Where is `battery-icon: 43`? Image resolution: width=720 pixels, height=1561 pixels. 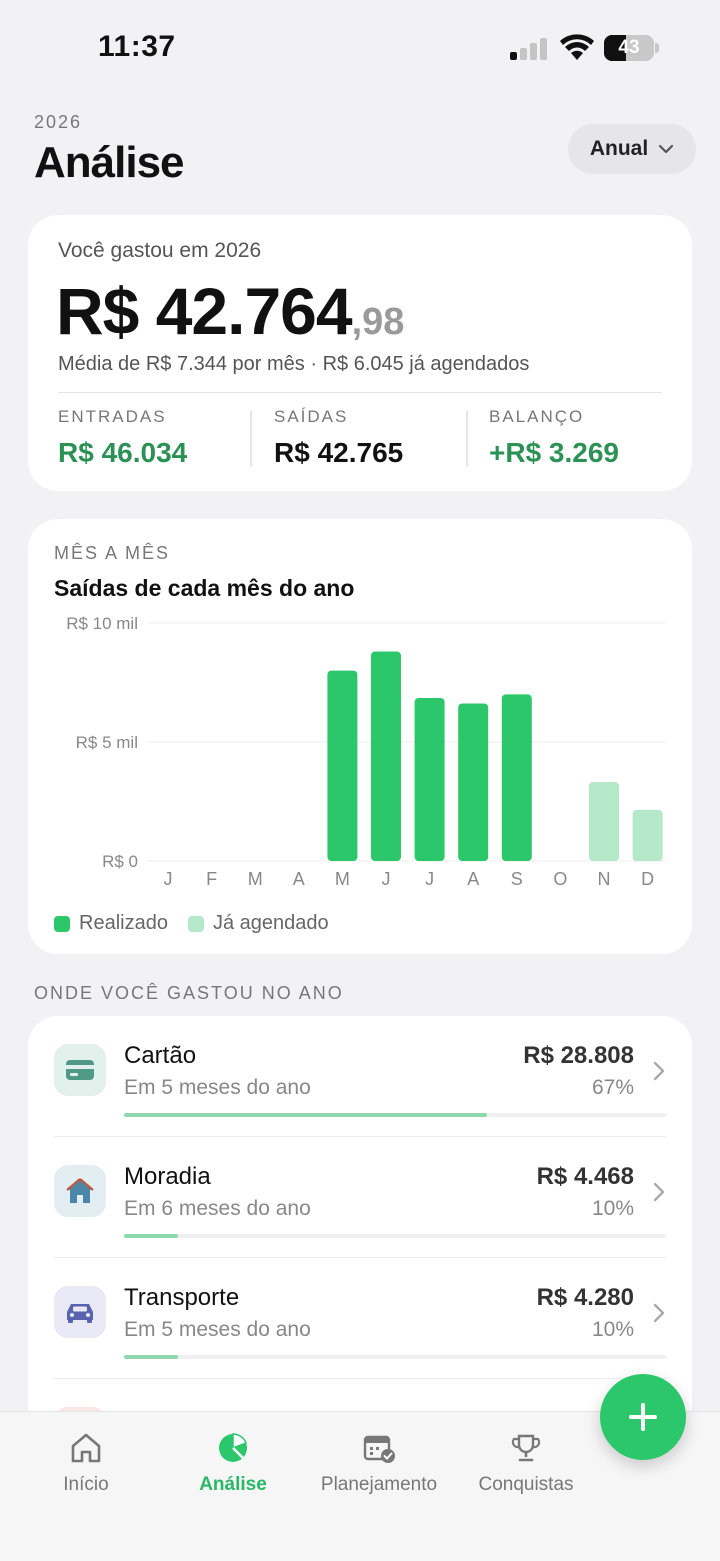
battery-icon: 43 is located at coordinates (632, 48).